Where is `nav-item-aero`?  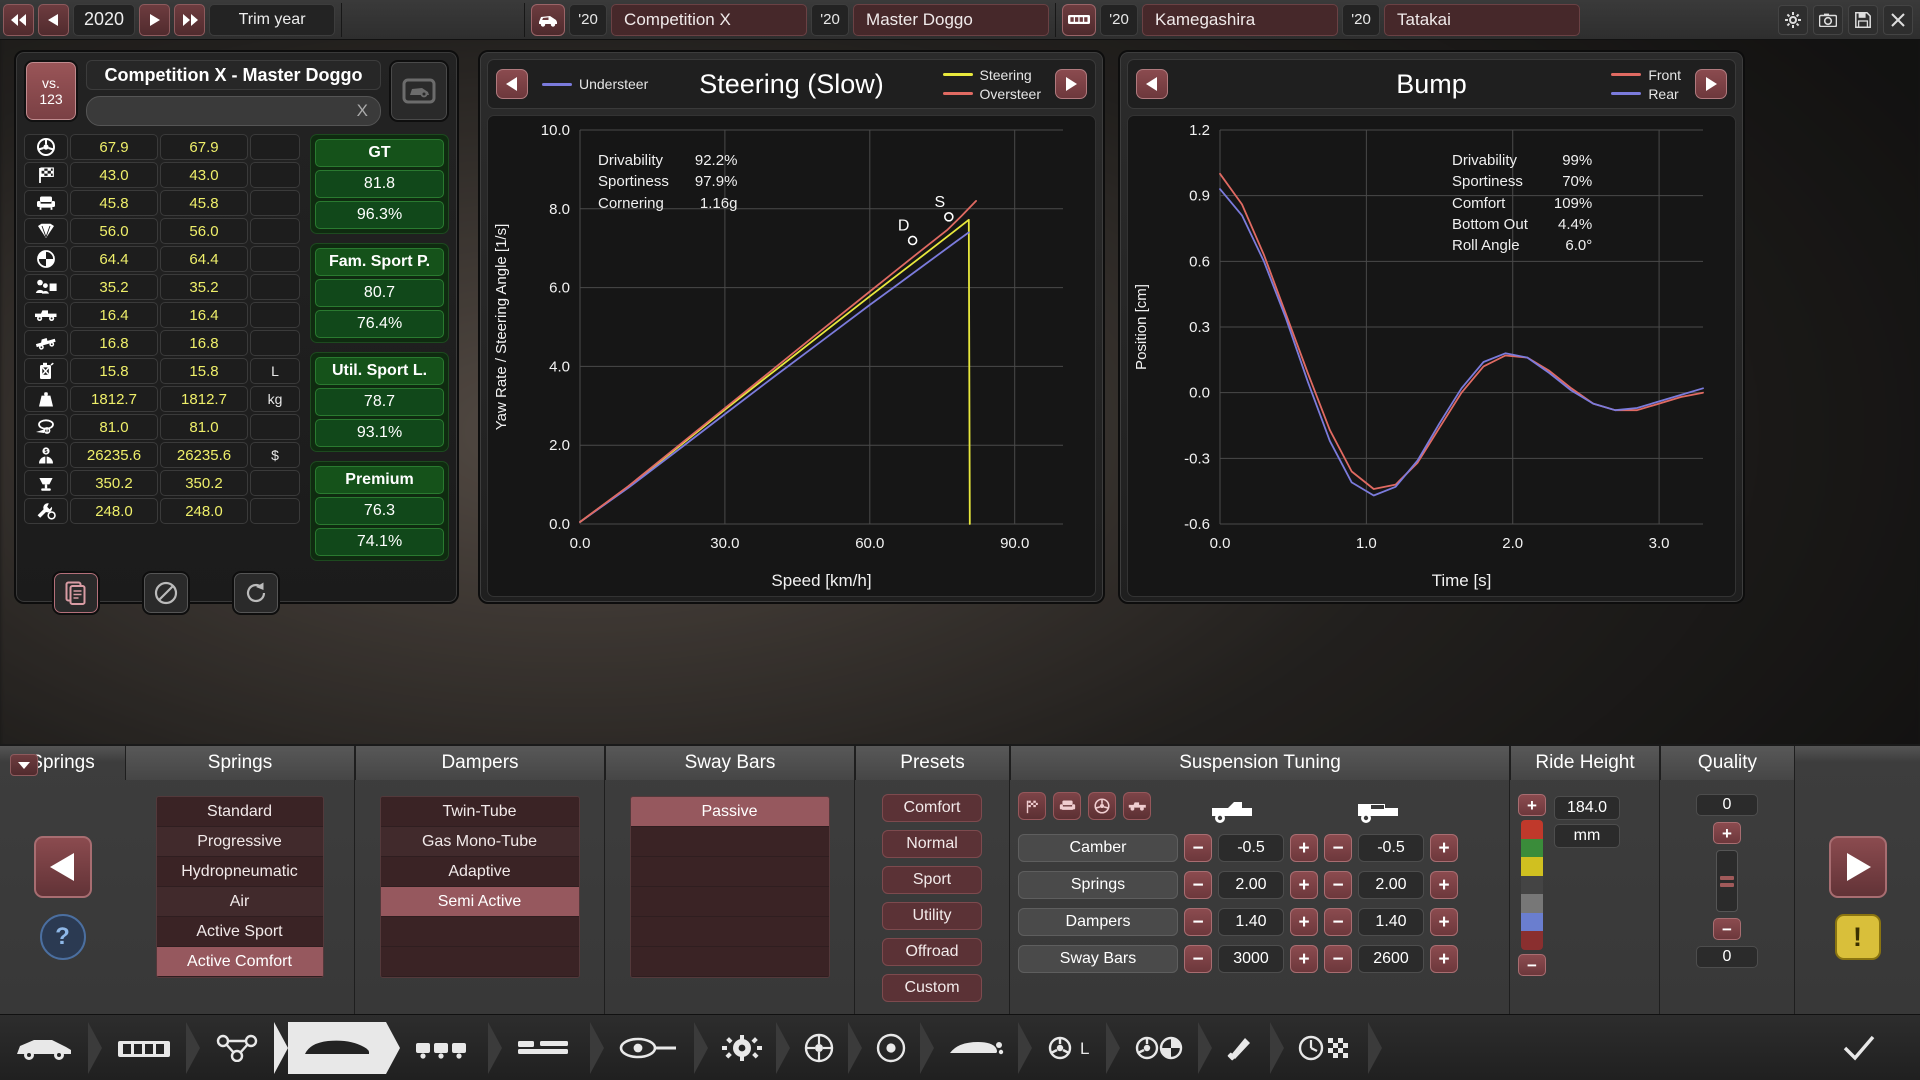 nav-item-aero is located at coordinates (976, 1048).